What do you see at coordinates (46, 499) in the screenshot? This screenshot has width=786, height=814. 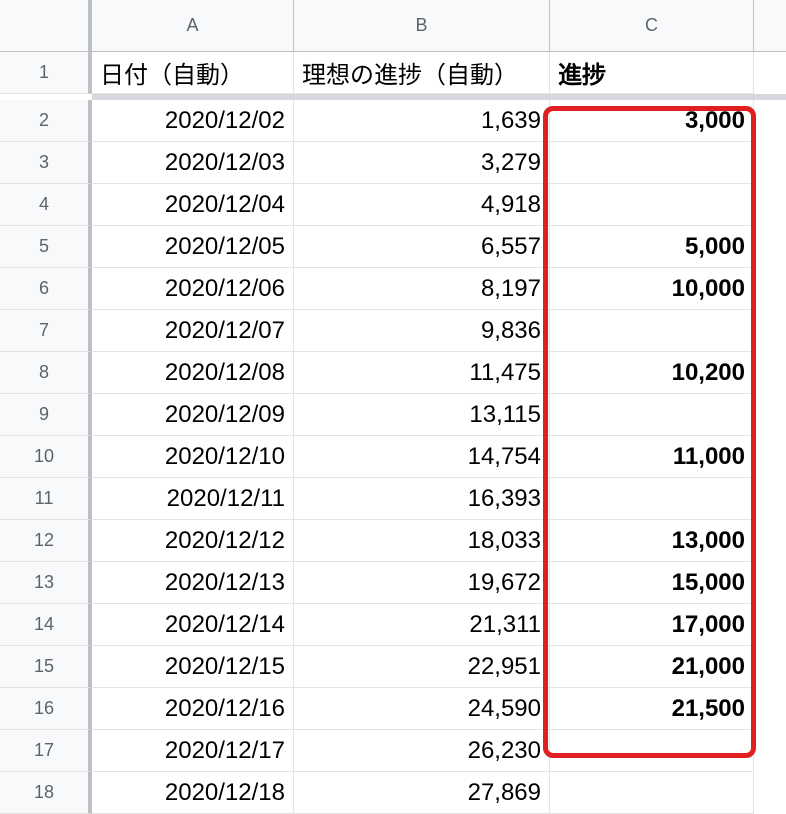 I see `row-header: 11` at bounding box center [46, 499].